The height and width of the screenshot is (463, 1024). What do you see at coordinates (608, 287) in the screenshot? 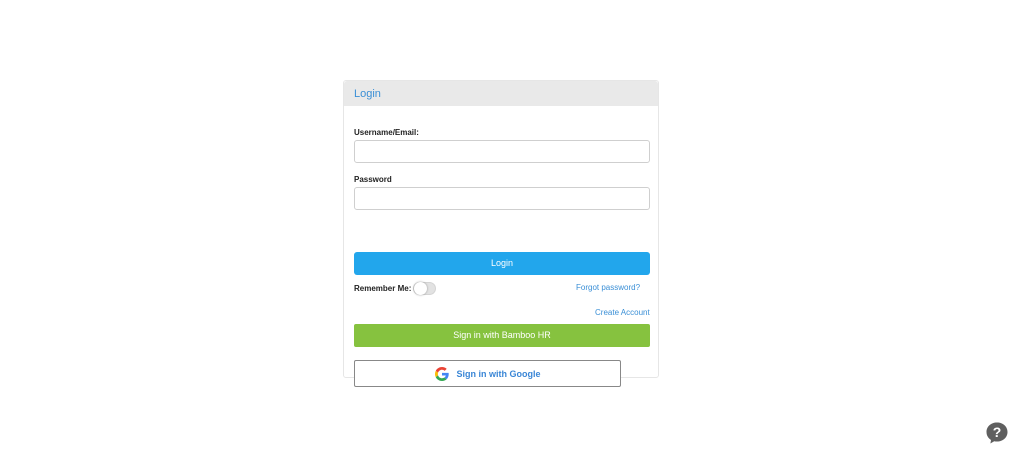
I see `forgot-password-link: Forgot password?` at bounding box center [608, 287].